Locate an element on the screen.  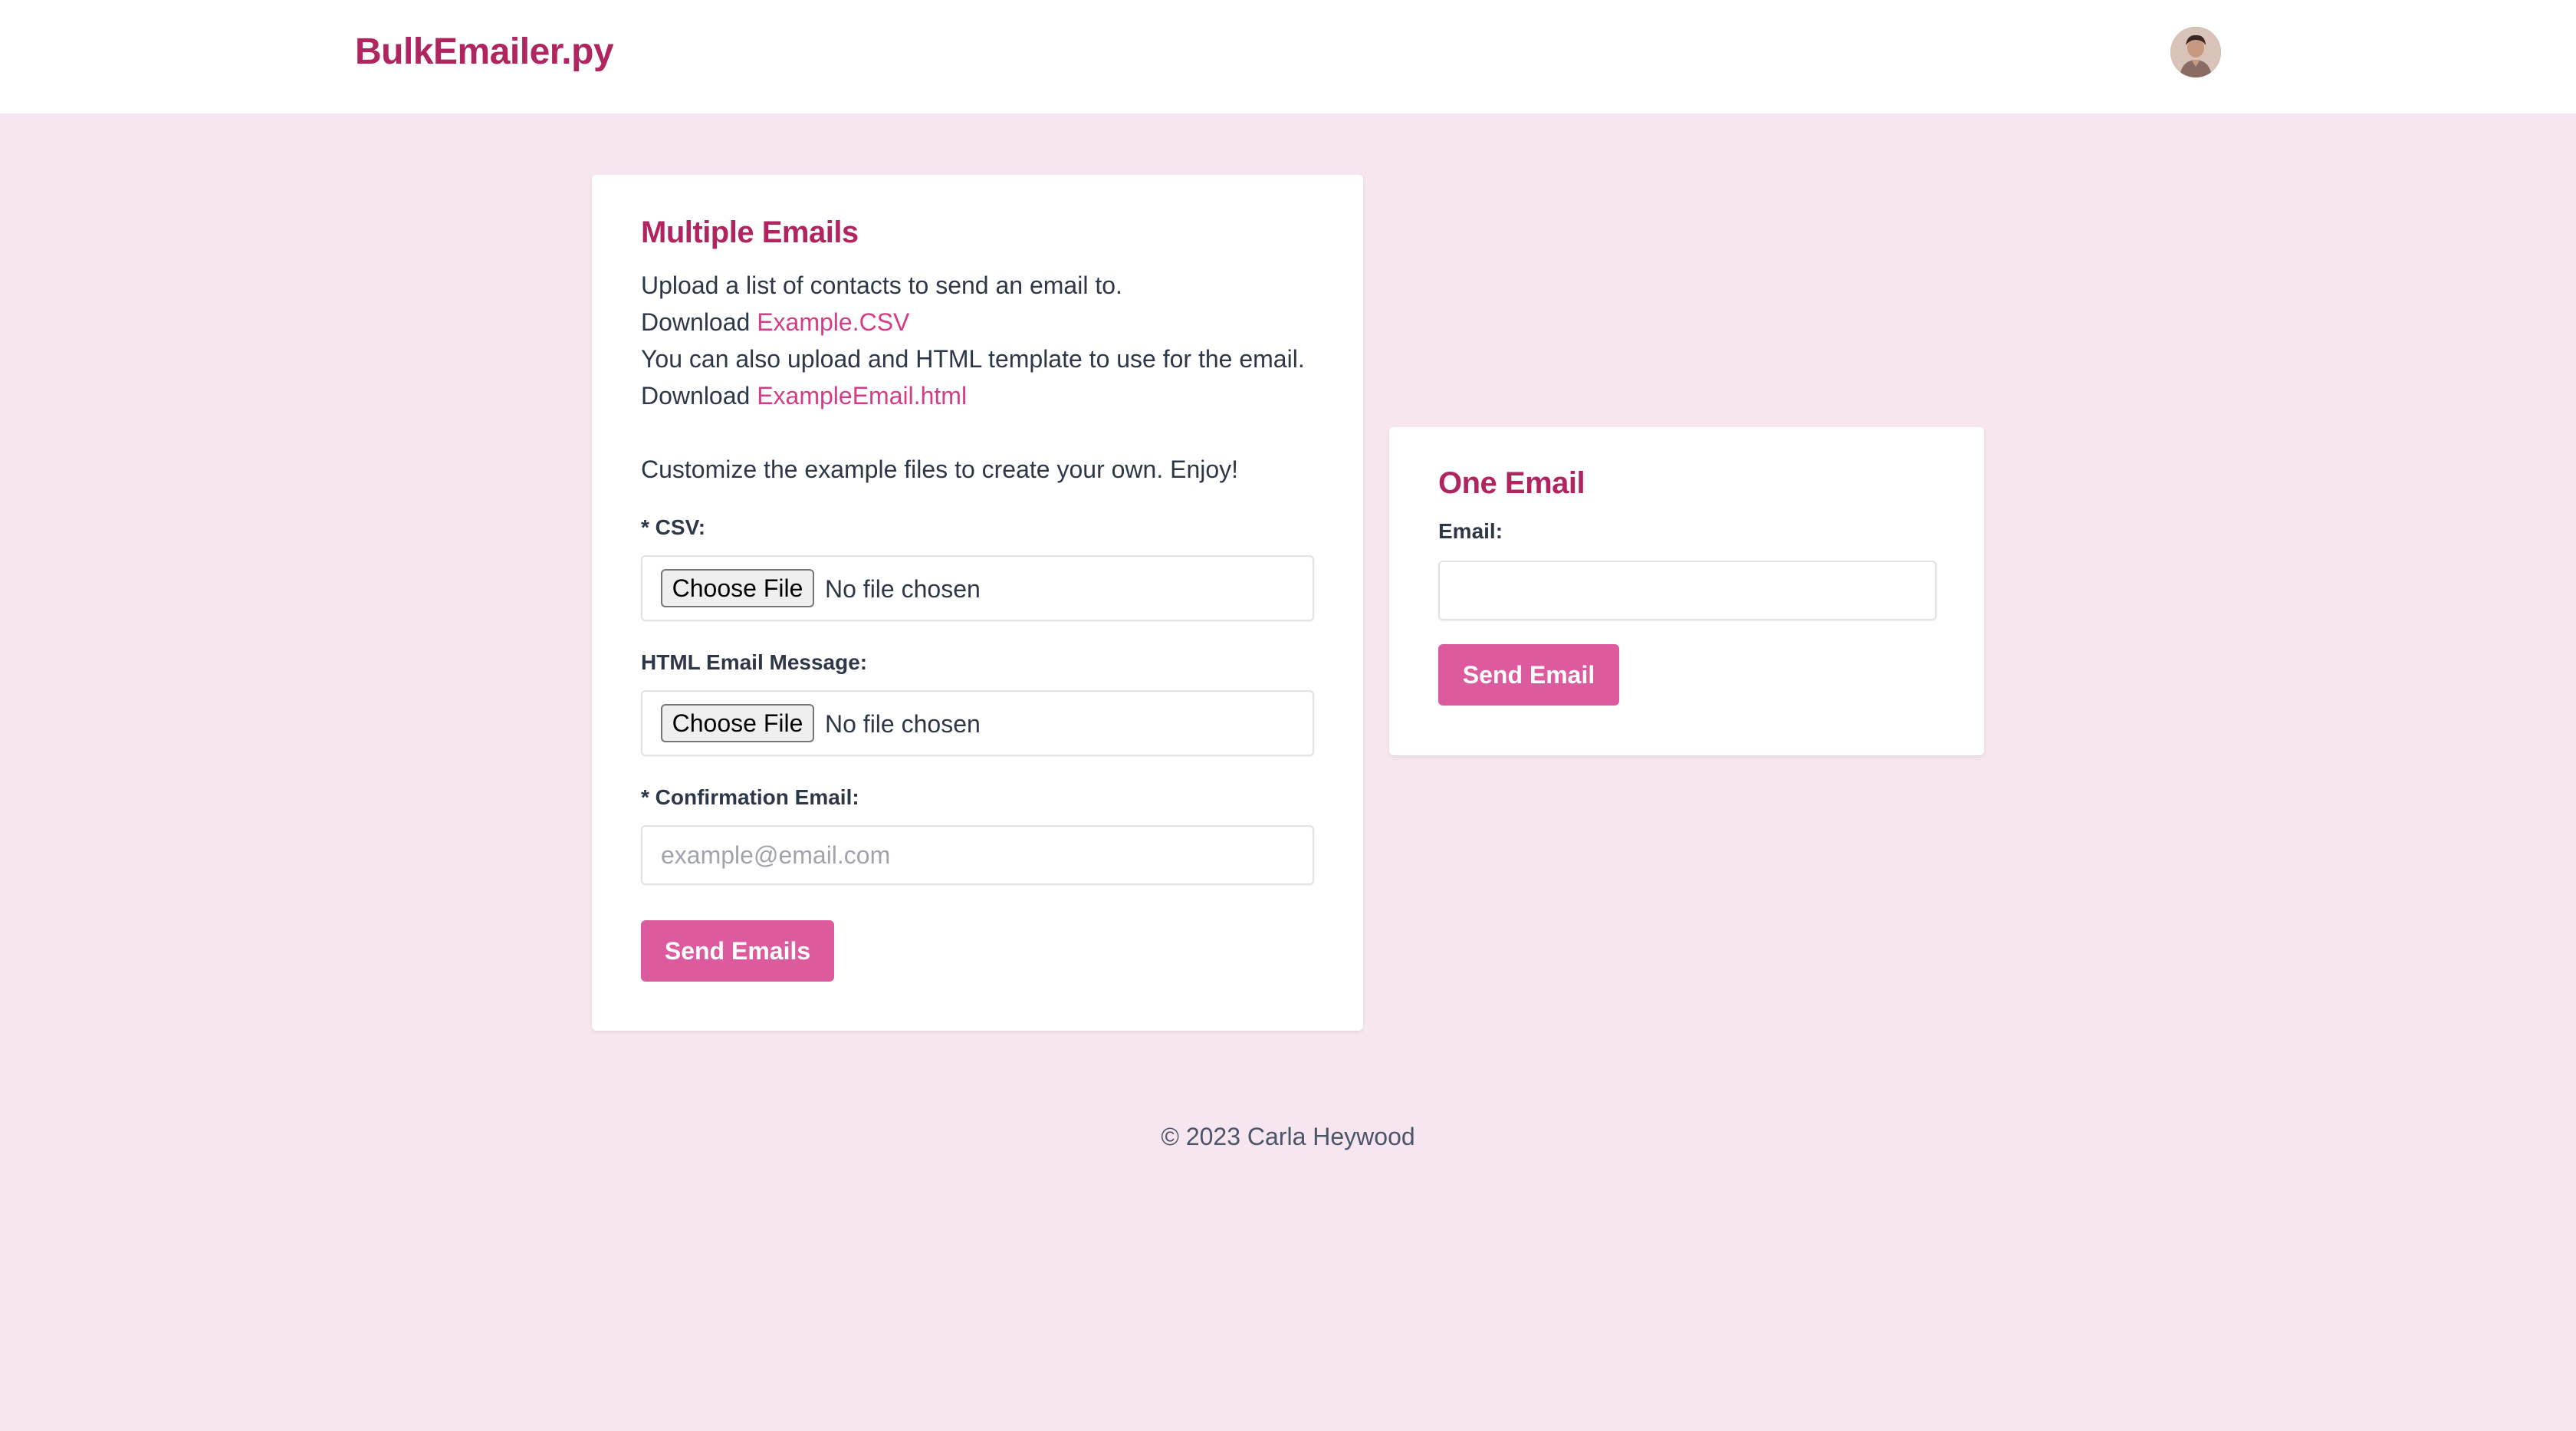
download-csv-line: Download Example.CSV is located at coordinates (775, 322).